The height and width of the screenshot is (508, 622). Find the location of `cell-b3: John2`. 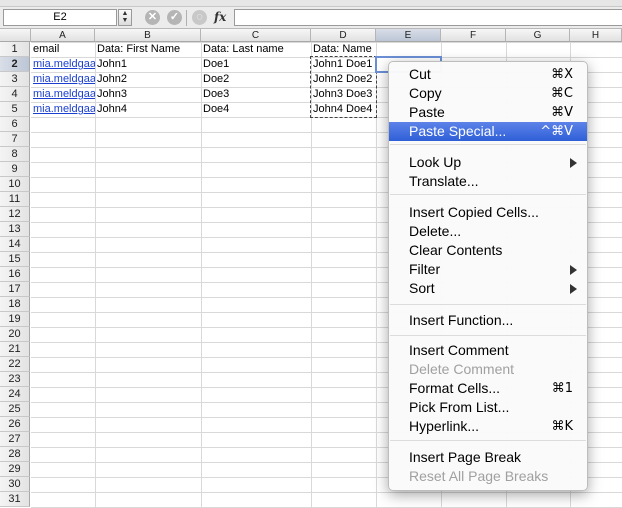

cell-b3: John2 is located at coordinates (148, 79).